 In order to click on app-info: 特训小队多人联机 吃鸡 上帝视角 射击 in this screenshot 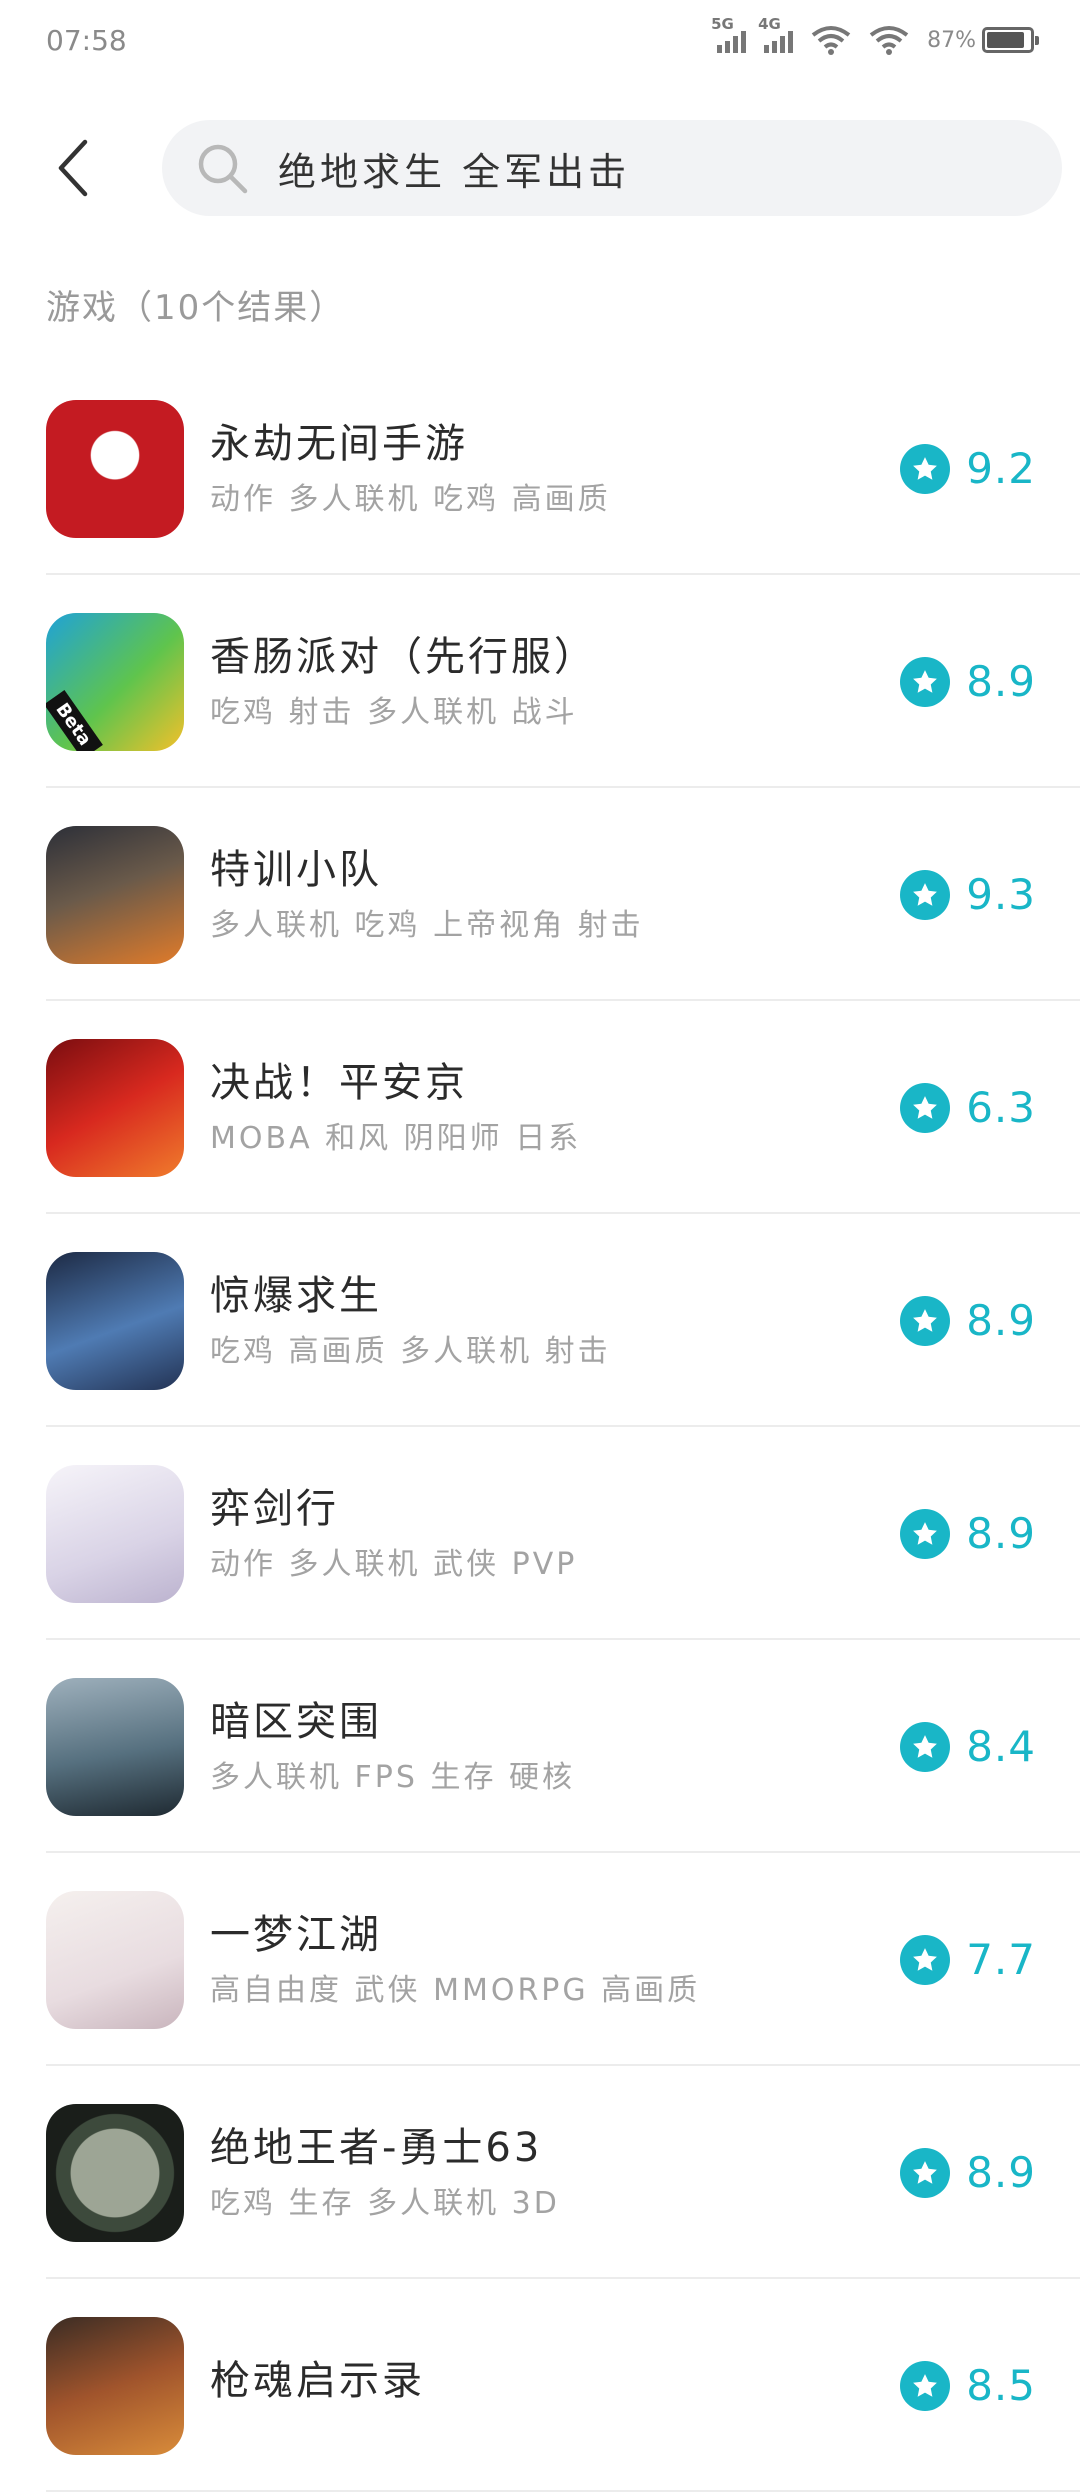, I will do `click(555, 895)`.